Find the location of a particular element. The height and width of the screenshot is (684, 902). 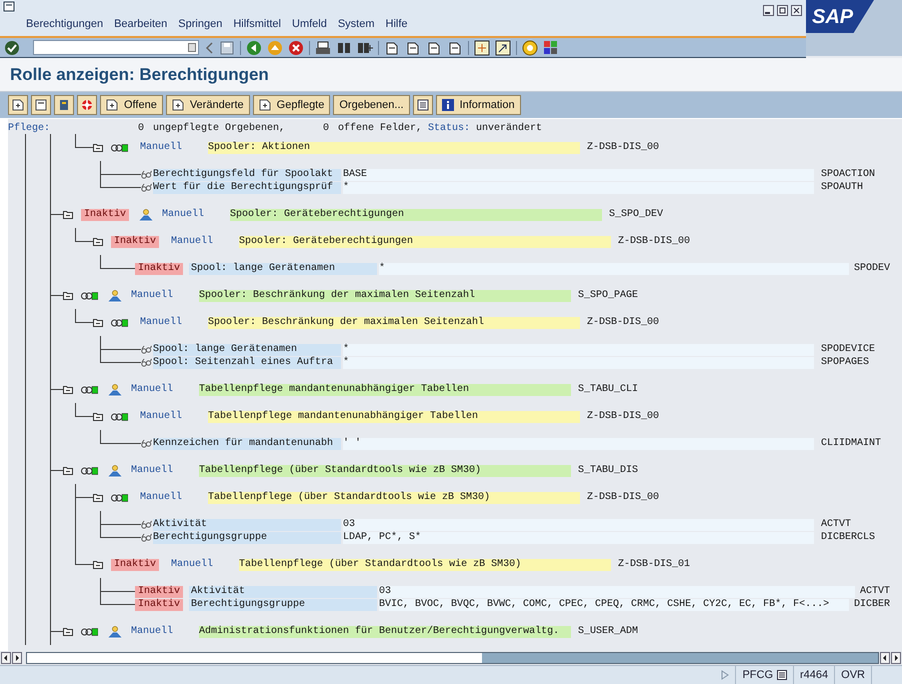

dropdown-icon is located at coordinates (192, 47).